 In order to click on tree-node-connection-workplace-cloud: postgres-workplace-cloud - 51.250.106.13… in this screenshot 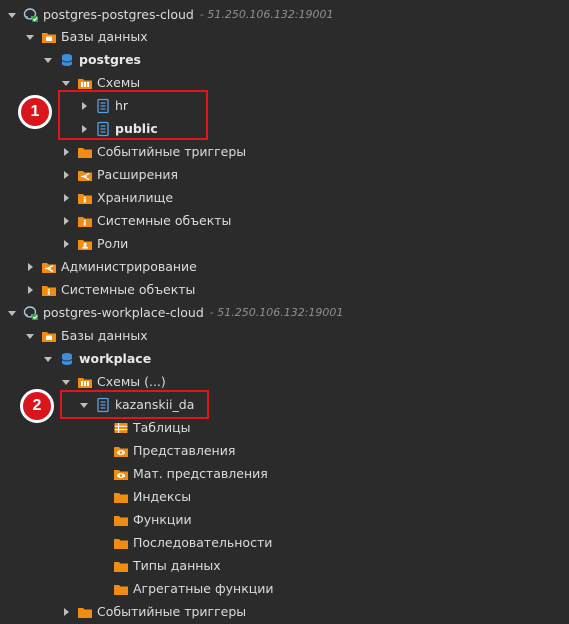, I will do `click(174, 312)`.